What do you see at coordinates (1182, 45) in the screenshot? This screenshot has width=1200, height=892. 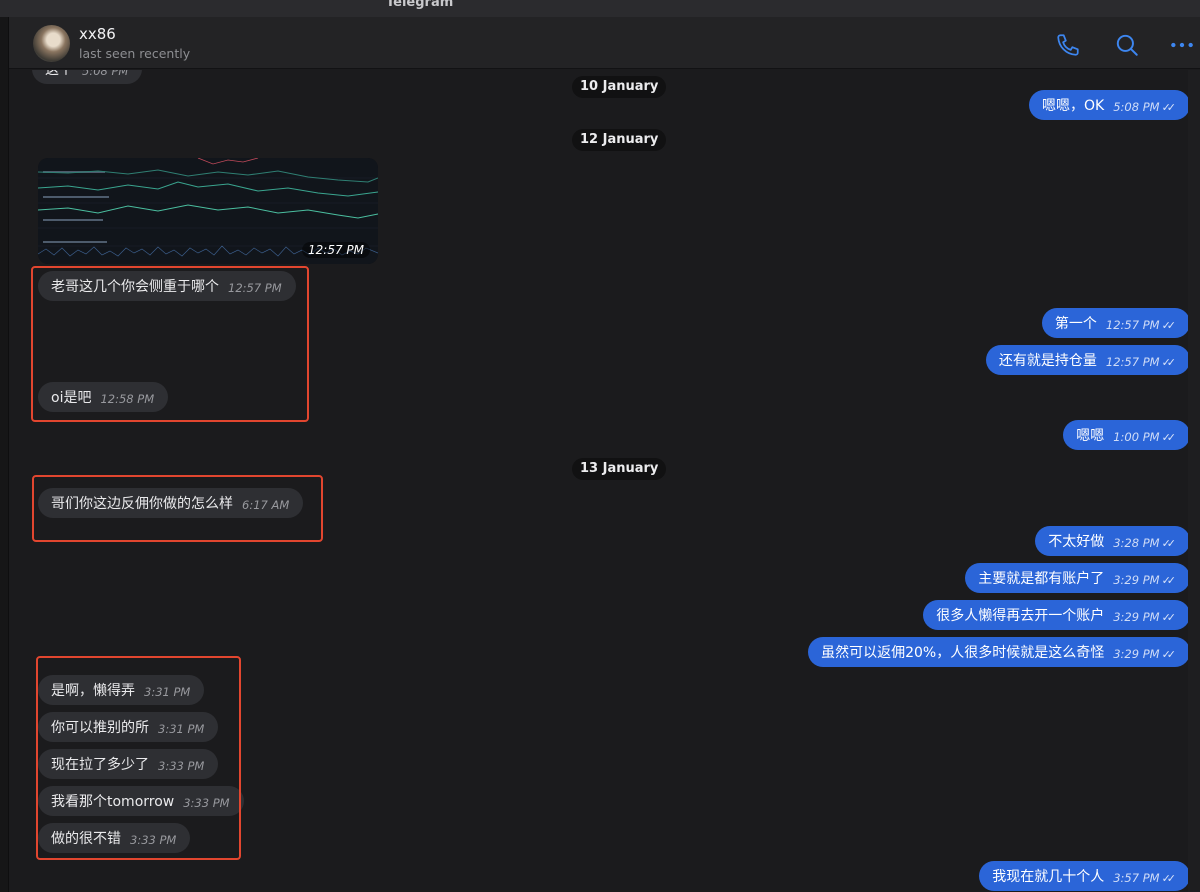 I see `more-icon` at bounding box center [1182, 45].